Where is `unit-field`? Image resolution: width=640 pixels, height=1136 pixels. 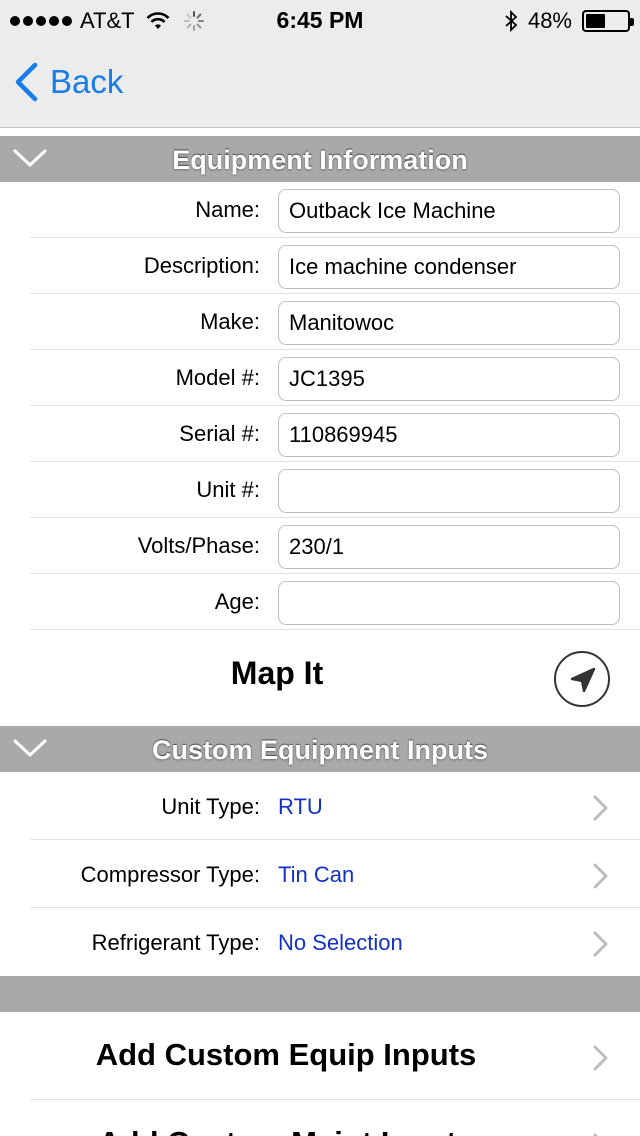
unit-field is located at coordinates (449, 491).